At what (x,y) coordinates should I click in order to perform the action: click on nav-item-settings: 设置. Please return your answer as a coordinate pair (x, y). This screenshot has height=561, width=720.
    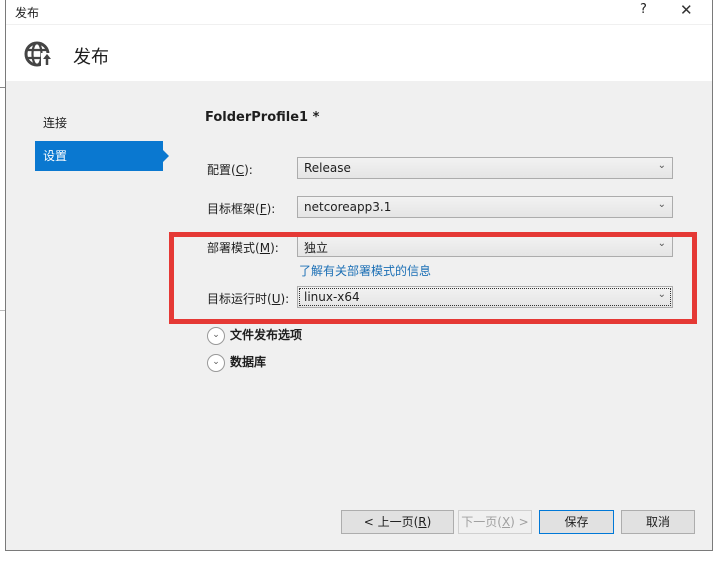
    Looking at the image, I should click on (102, 156).